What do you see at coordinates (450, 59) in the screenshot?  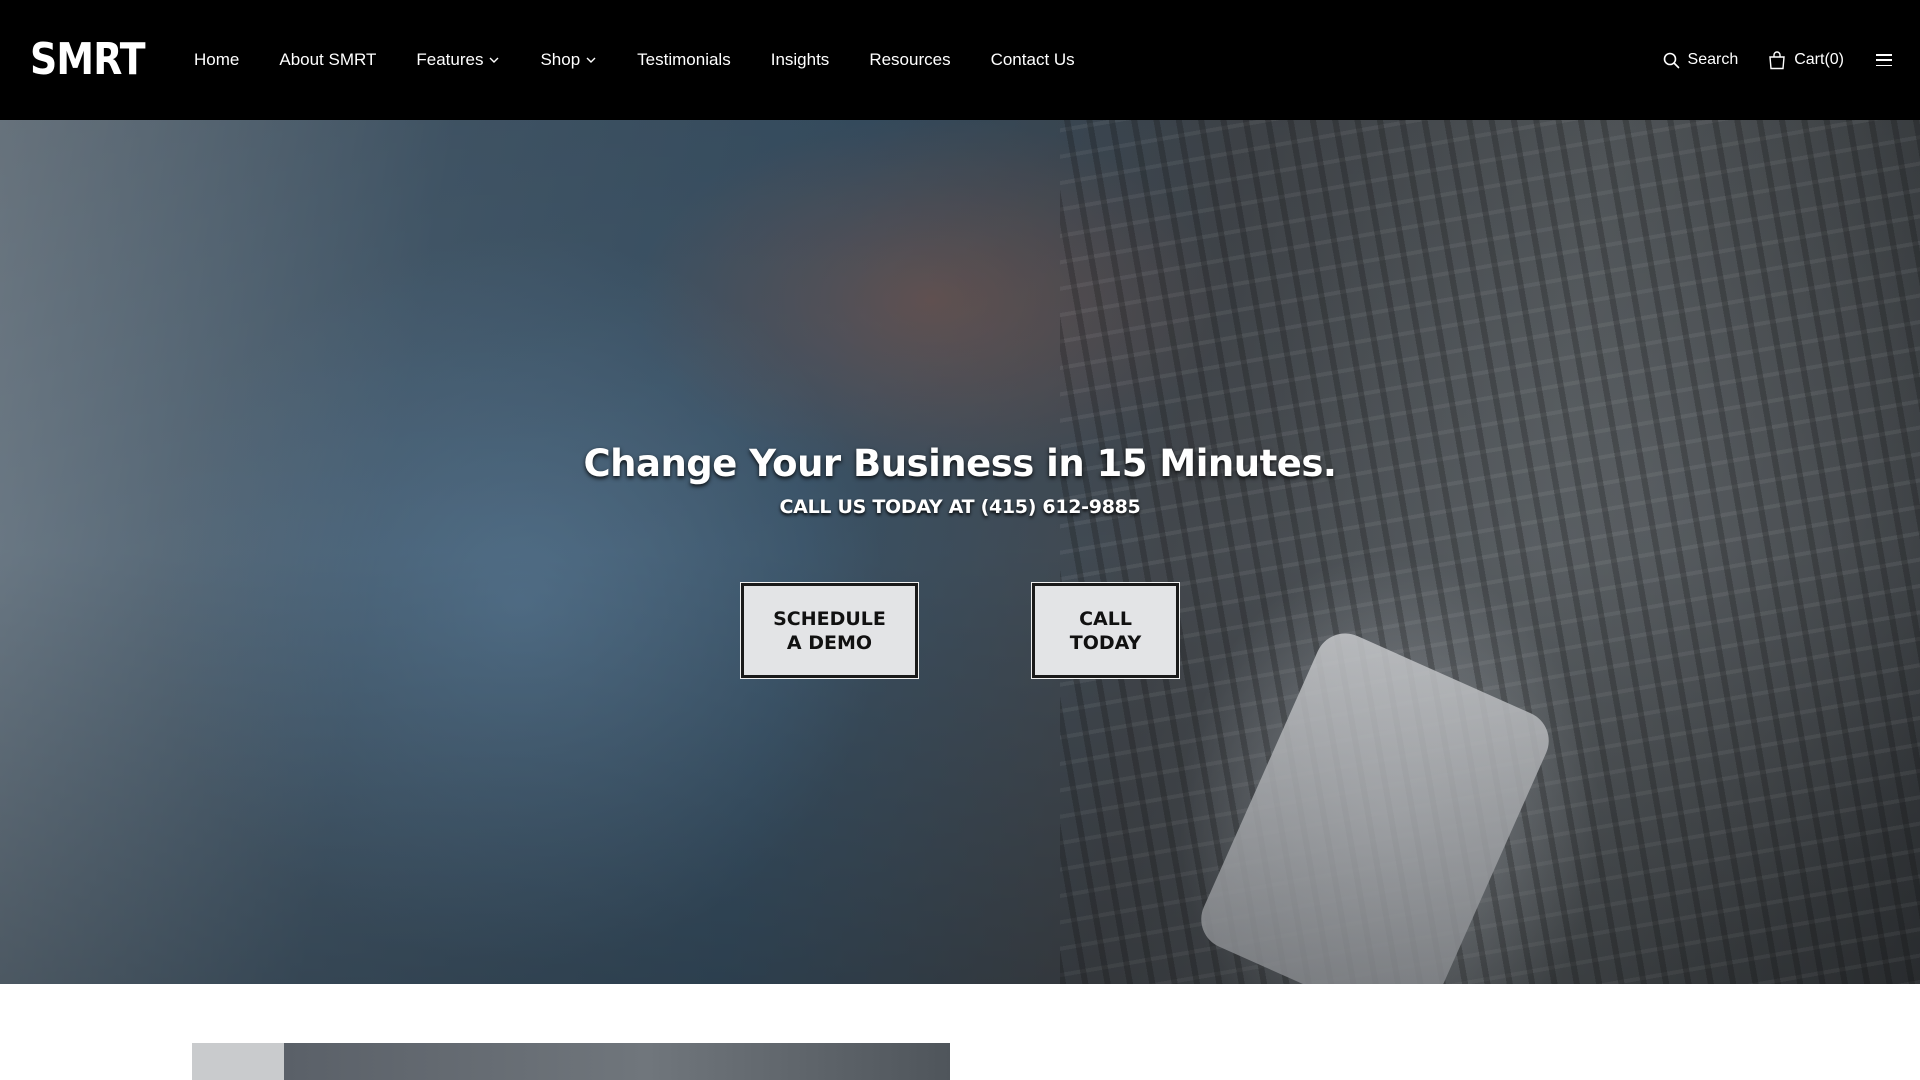 I see `nav-item-label: Features` at bounding box center [450, 59].